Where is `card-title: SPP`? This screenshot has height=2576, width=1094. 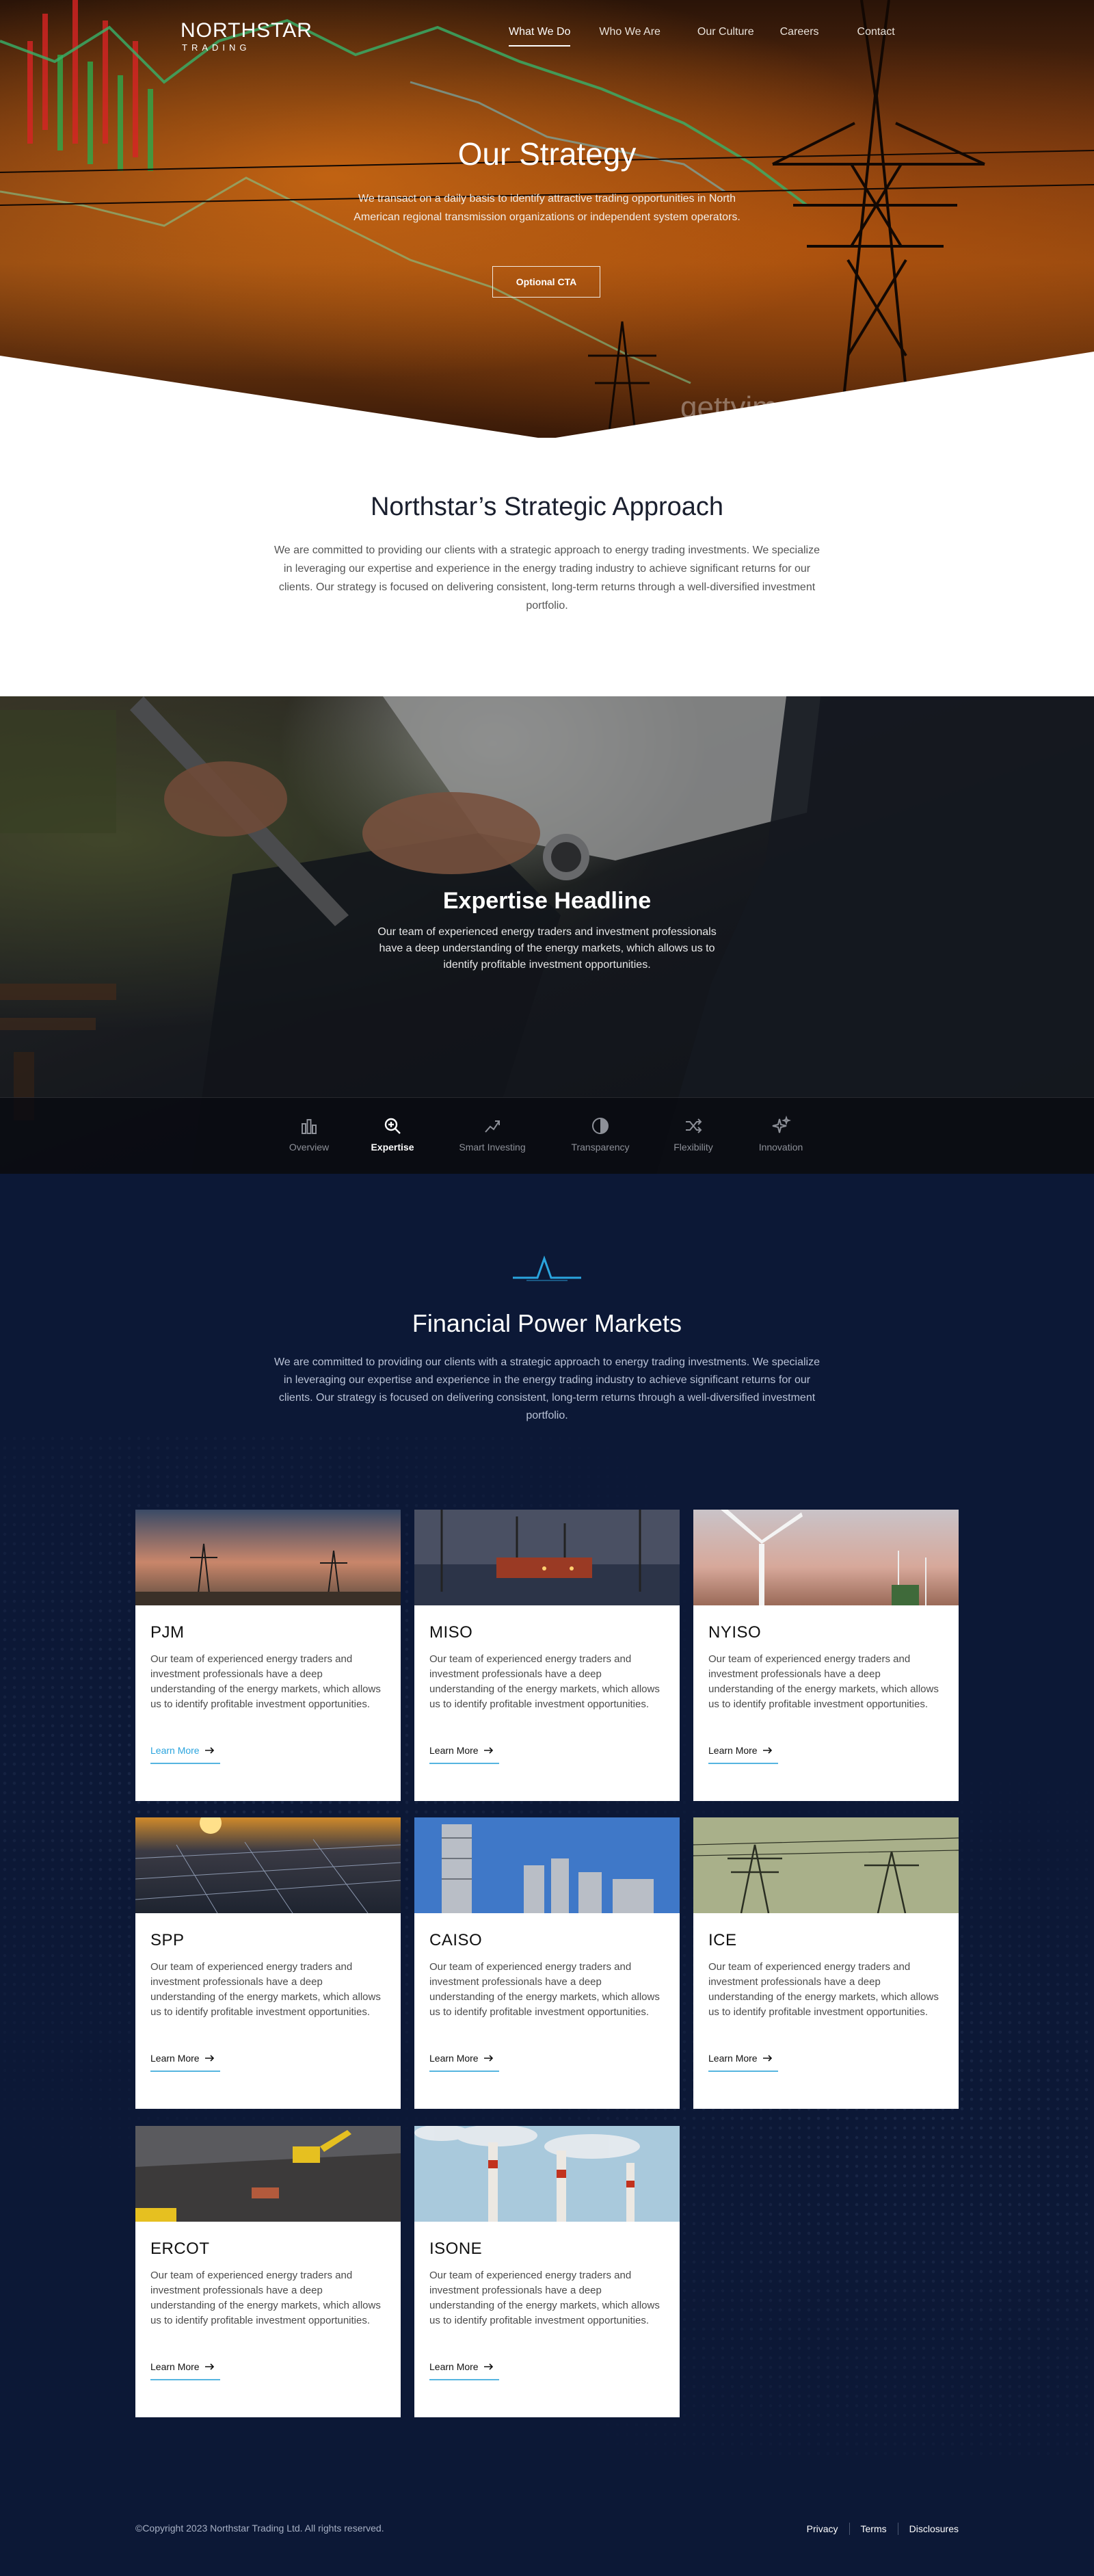
card-title: SPP is located at coordinates (167, 1940).